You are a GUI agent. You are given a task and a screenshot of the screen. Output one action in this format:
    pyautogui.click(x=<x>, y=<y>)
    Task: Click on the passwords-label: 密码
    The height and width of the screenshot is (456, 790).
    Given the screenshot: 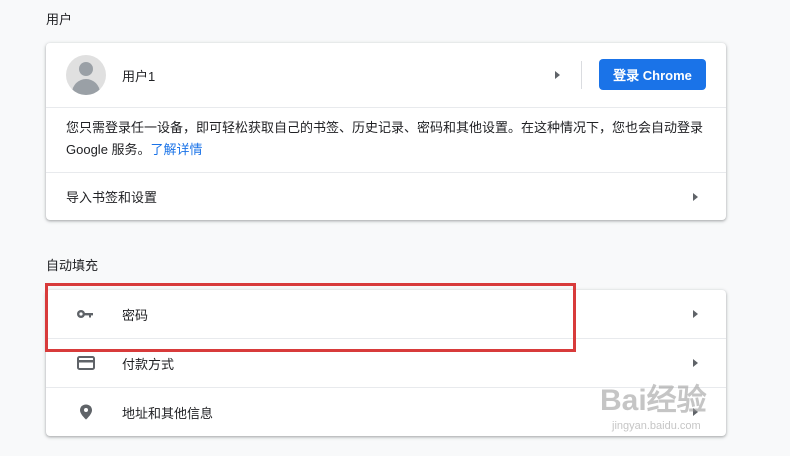 What is the action you would take?
    pyautogui.click(x=135, y=315)
    